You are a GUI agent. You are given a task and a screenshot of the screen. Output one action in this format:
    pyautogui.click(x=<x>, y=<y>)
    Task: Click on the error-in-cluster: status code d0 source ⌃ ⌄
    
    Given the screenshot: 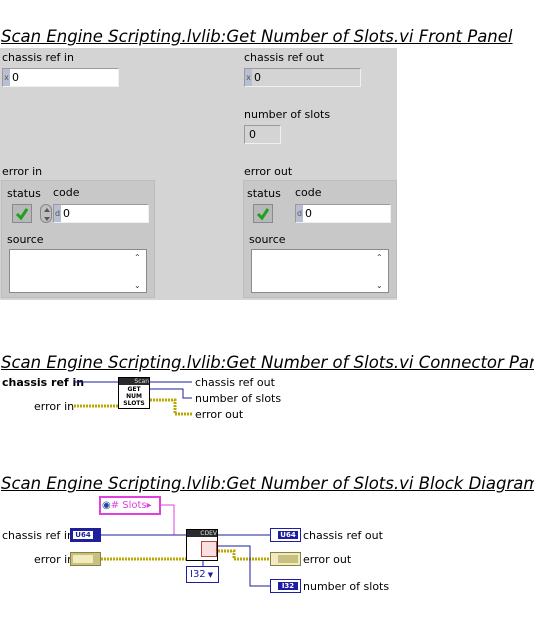 What is the action you would take?
    pyautogui.click(x=78, y=239)
    